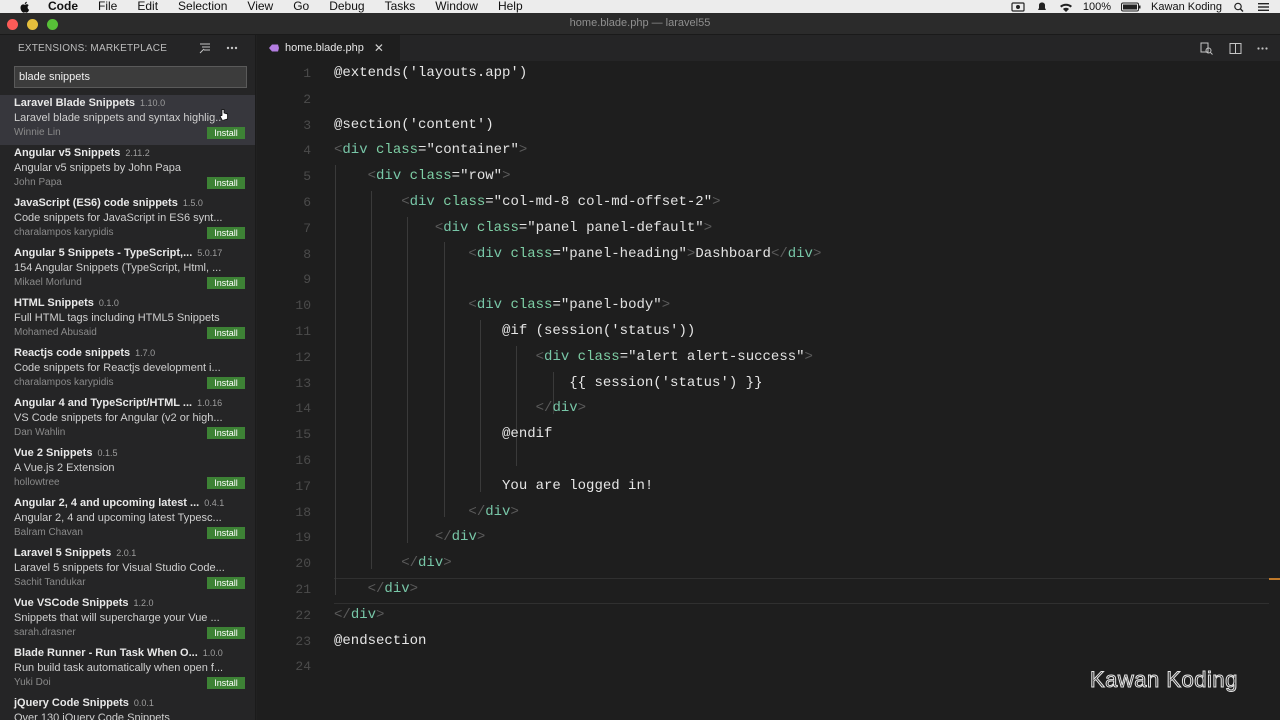 This screenshot has width=1280, height=720. Describe the element at coordinates (768, 538) in the screenshot. I see `code-line: 19 </div>` at that location.